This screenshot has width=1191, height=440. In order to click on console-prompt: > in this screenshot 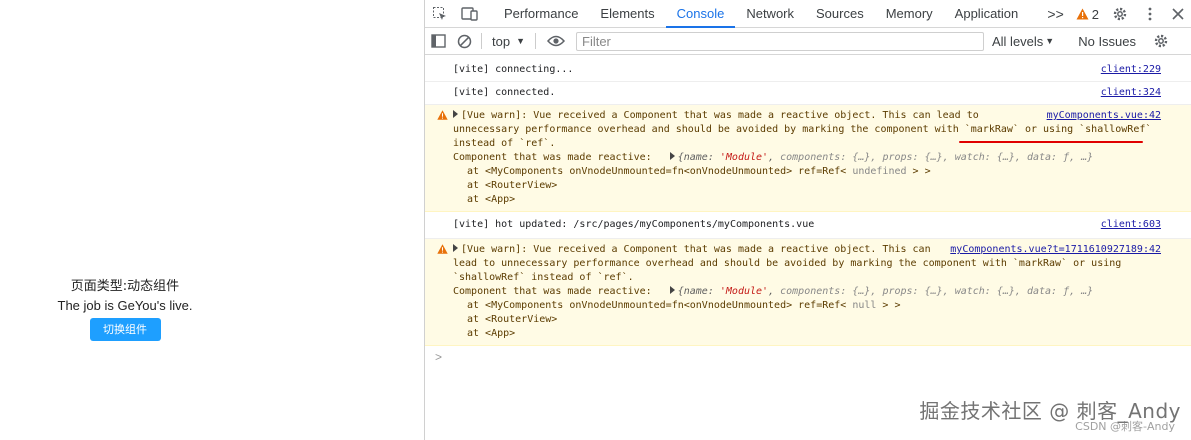, I will do `click(808, 355)`.